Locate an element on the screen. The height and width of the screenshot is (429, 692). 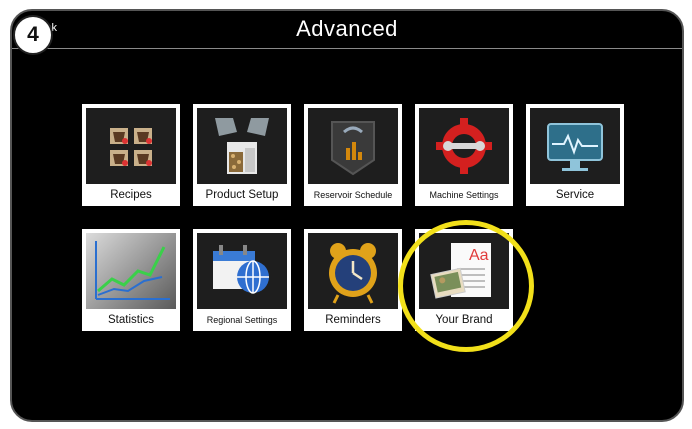
tile-reservoir-schedule: Reservoir Schedule is located at coordinates (353, 155).